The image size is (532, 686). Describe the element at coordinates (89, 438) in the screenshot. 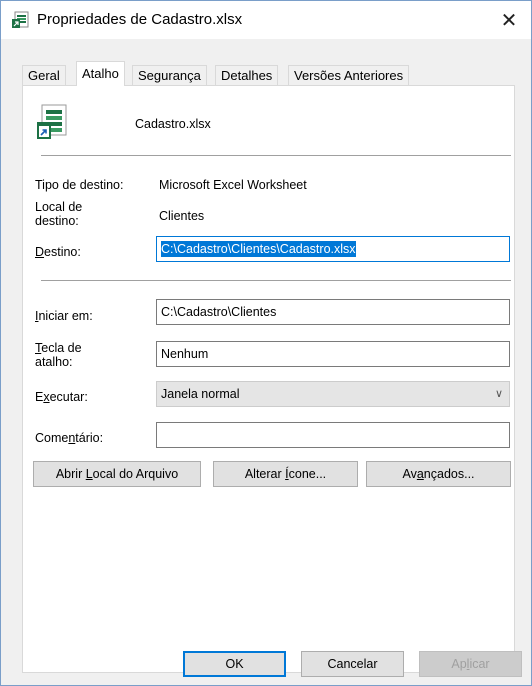

I see `comment-label-rest: tário:` at that location.